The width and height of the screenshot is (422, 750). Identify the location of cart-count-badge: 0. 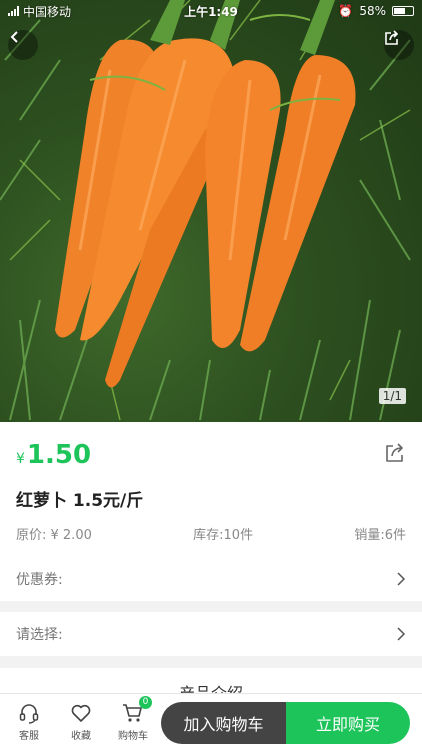
(145, 702).